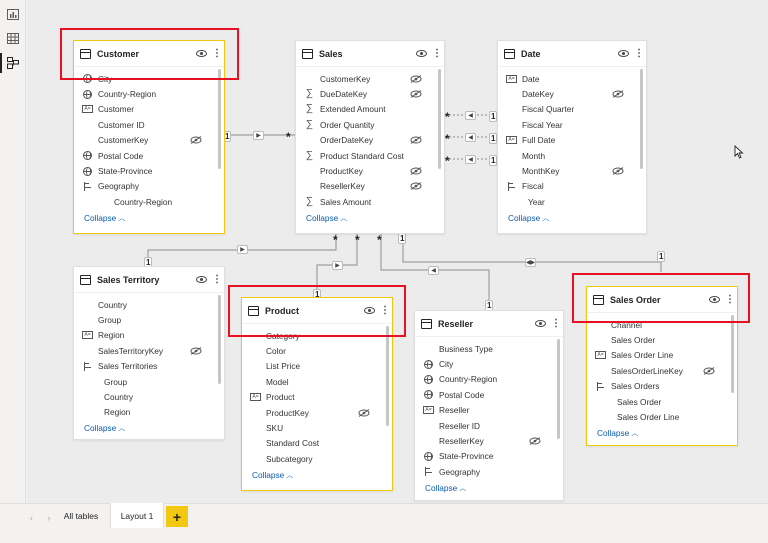 This screenshot has height=543, width=768. I want to click on rel-direction-date2: ◀, so click(470, 137).